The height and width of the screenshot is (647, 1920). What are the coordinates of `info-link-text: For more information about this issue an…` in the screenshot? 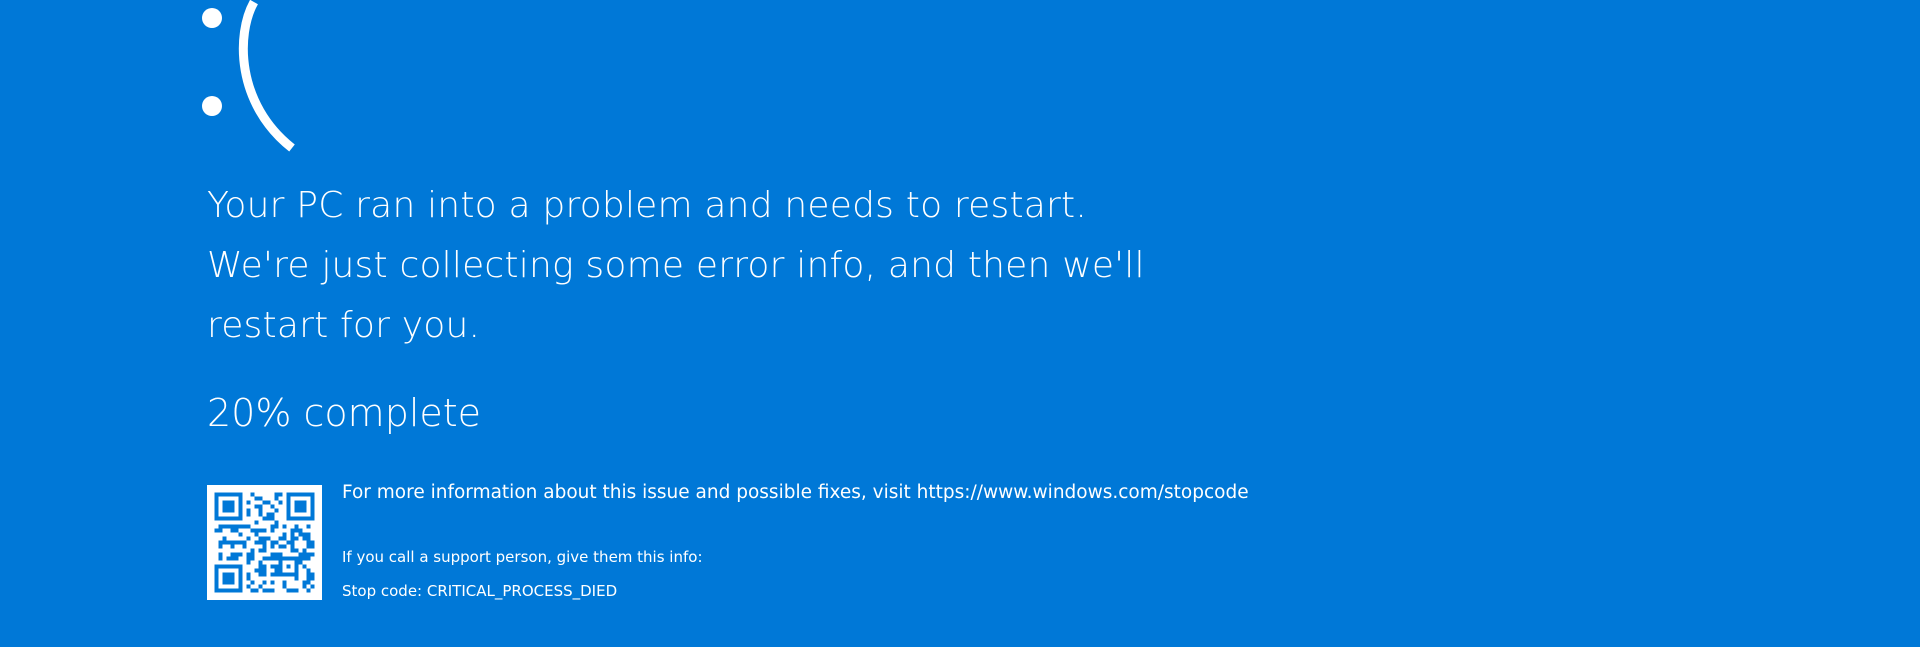 It's located at (795, 492).